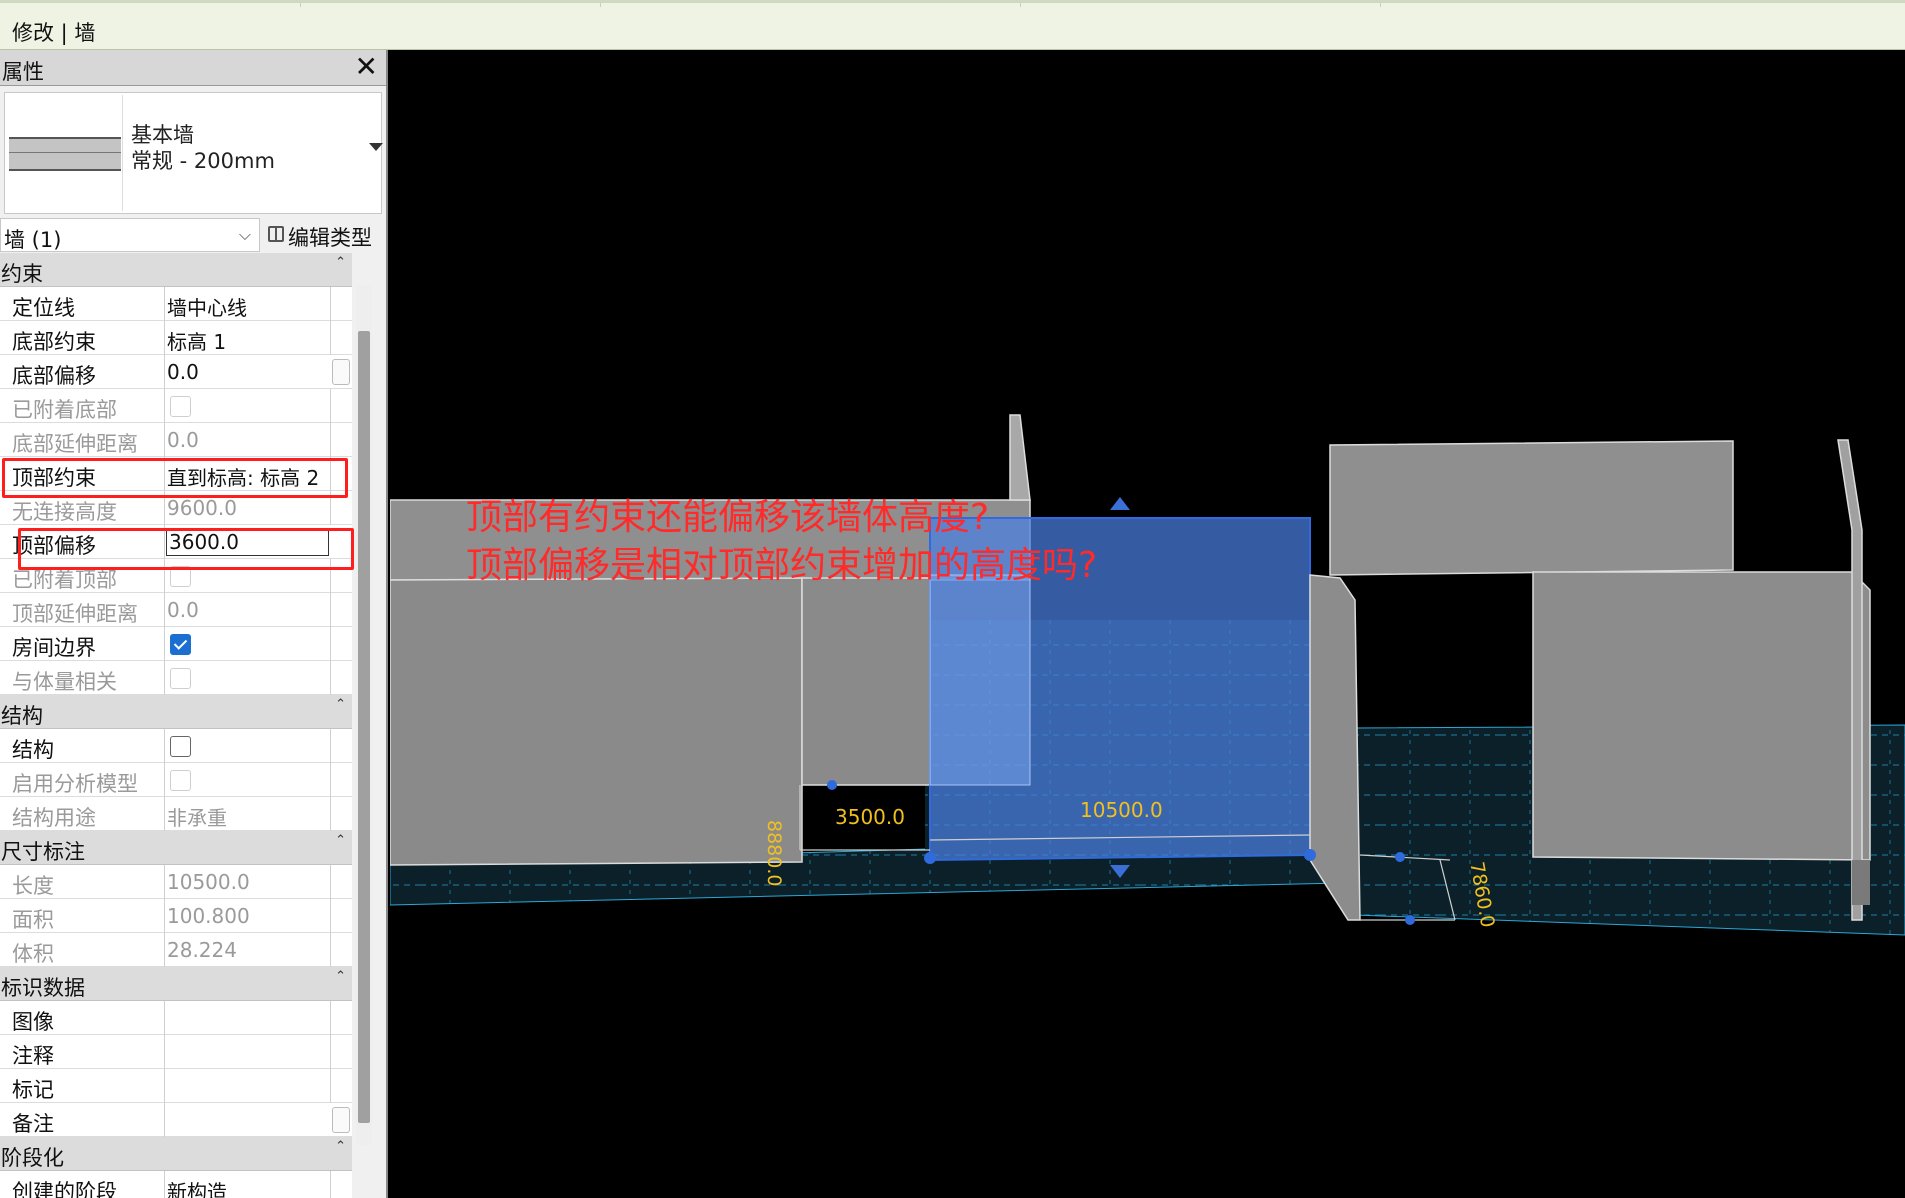 This screenshot has width=1905, height=1198. What do you see at coordinates (980, 680) in the screenshot?
I see `selected-wall-overlap` at bounding box center [980, 680].